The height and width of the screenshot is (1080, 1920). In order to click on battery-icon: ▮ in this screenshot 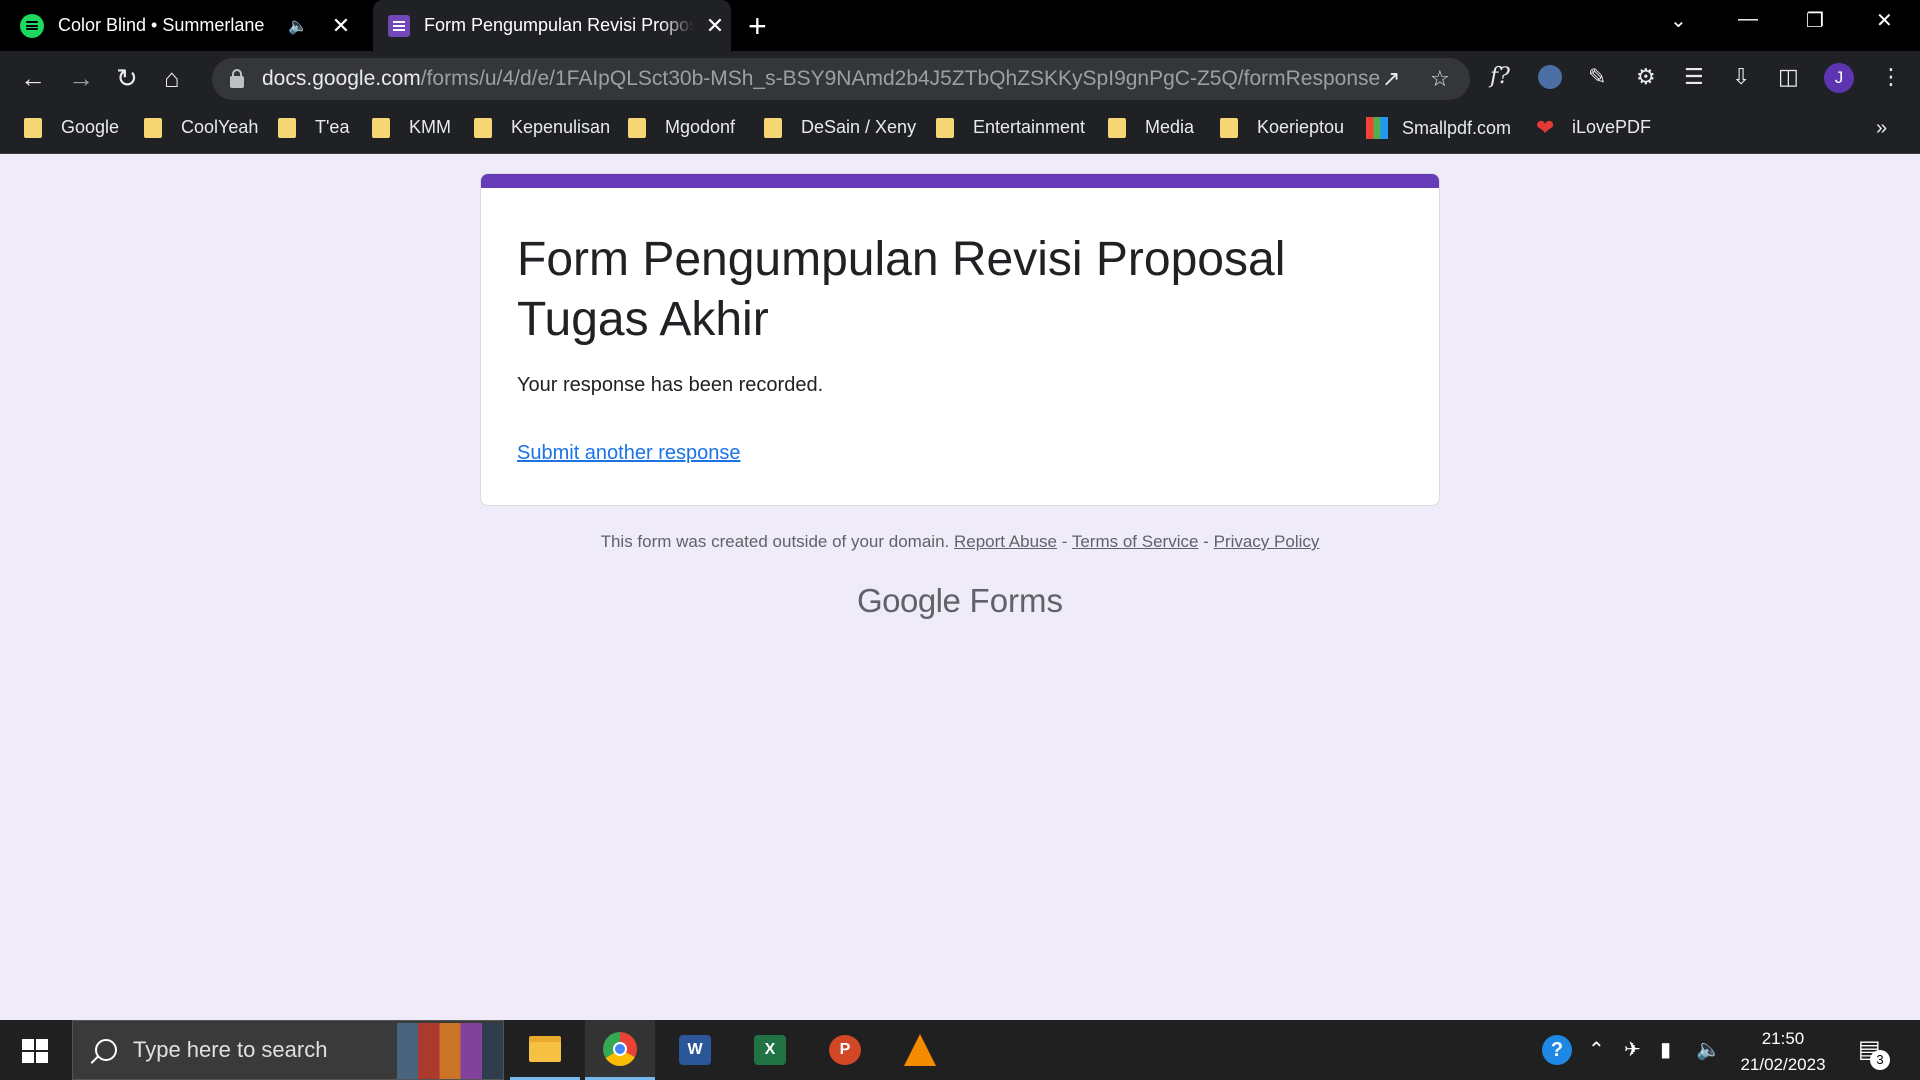, I will do `click(1665, 1049)`.